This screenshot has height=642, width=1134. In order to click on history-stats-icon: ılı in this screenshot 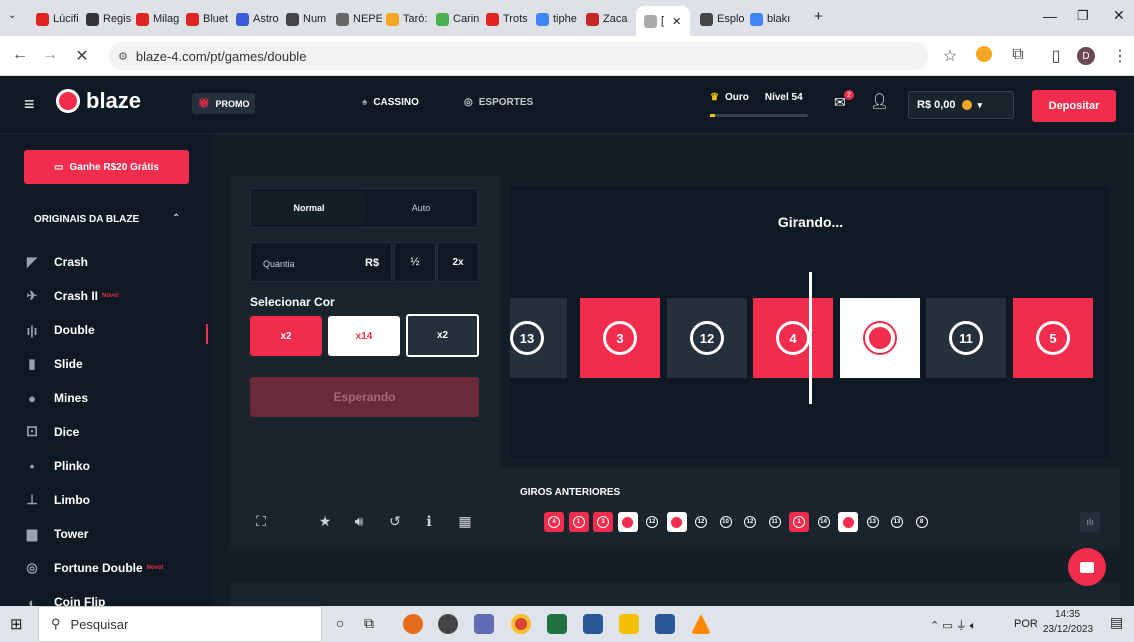, I will do `click(1090, 522)`.